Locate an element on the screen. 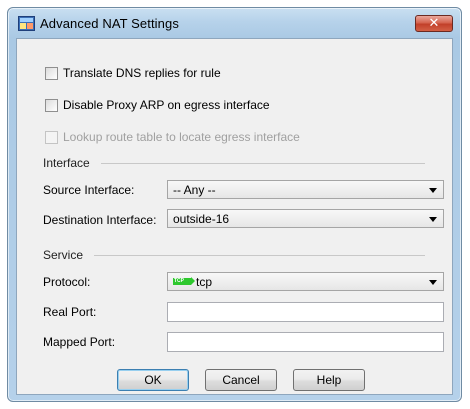  interface-group-divider is located at coordinates (263, 163).